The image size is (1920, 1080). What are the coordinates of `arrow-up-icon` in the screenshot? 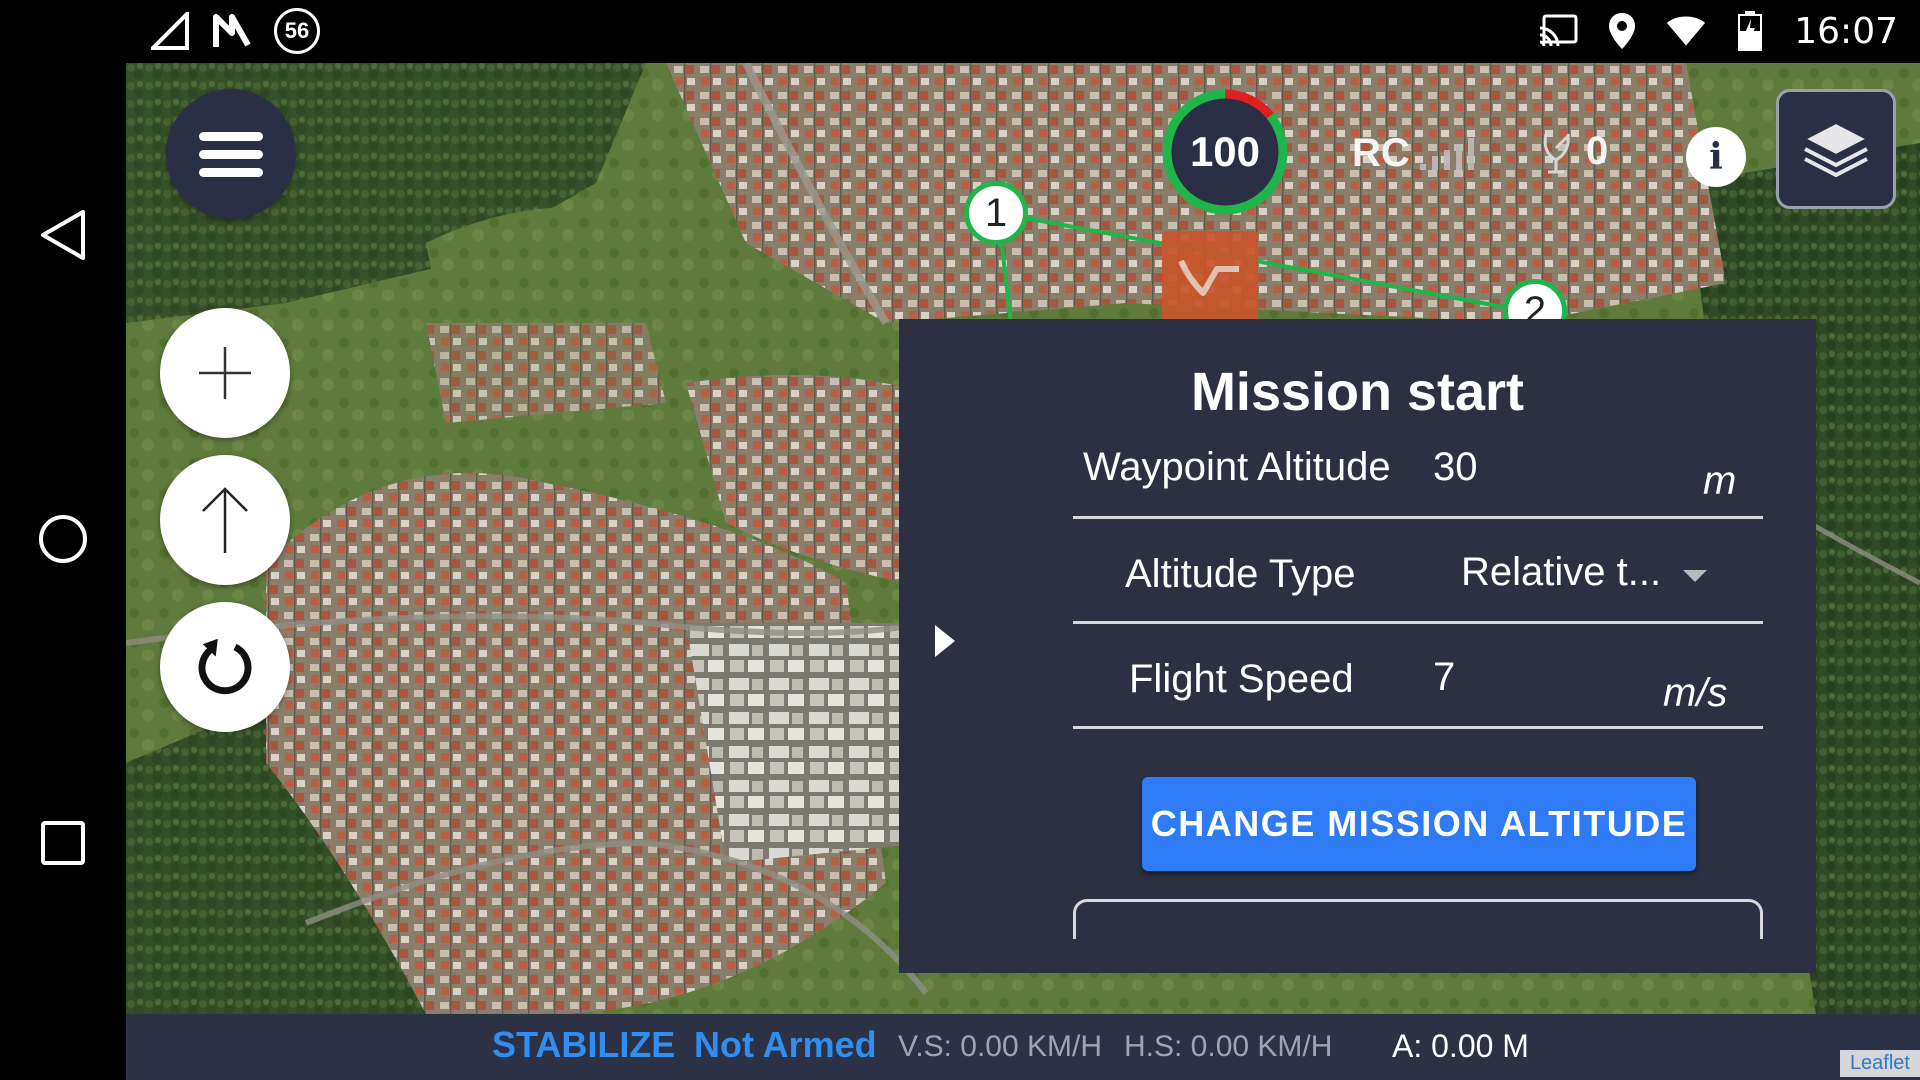 It's located at (225, 520).